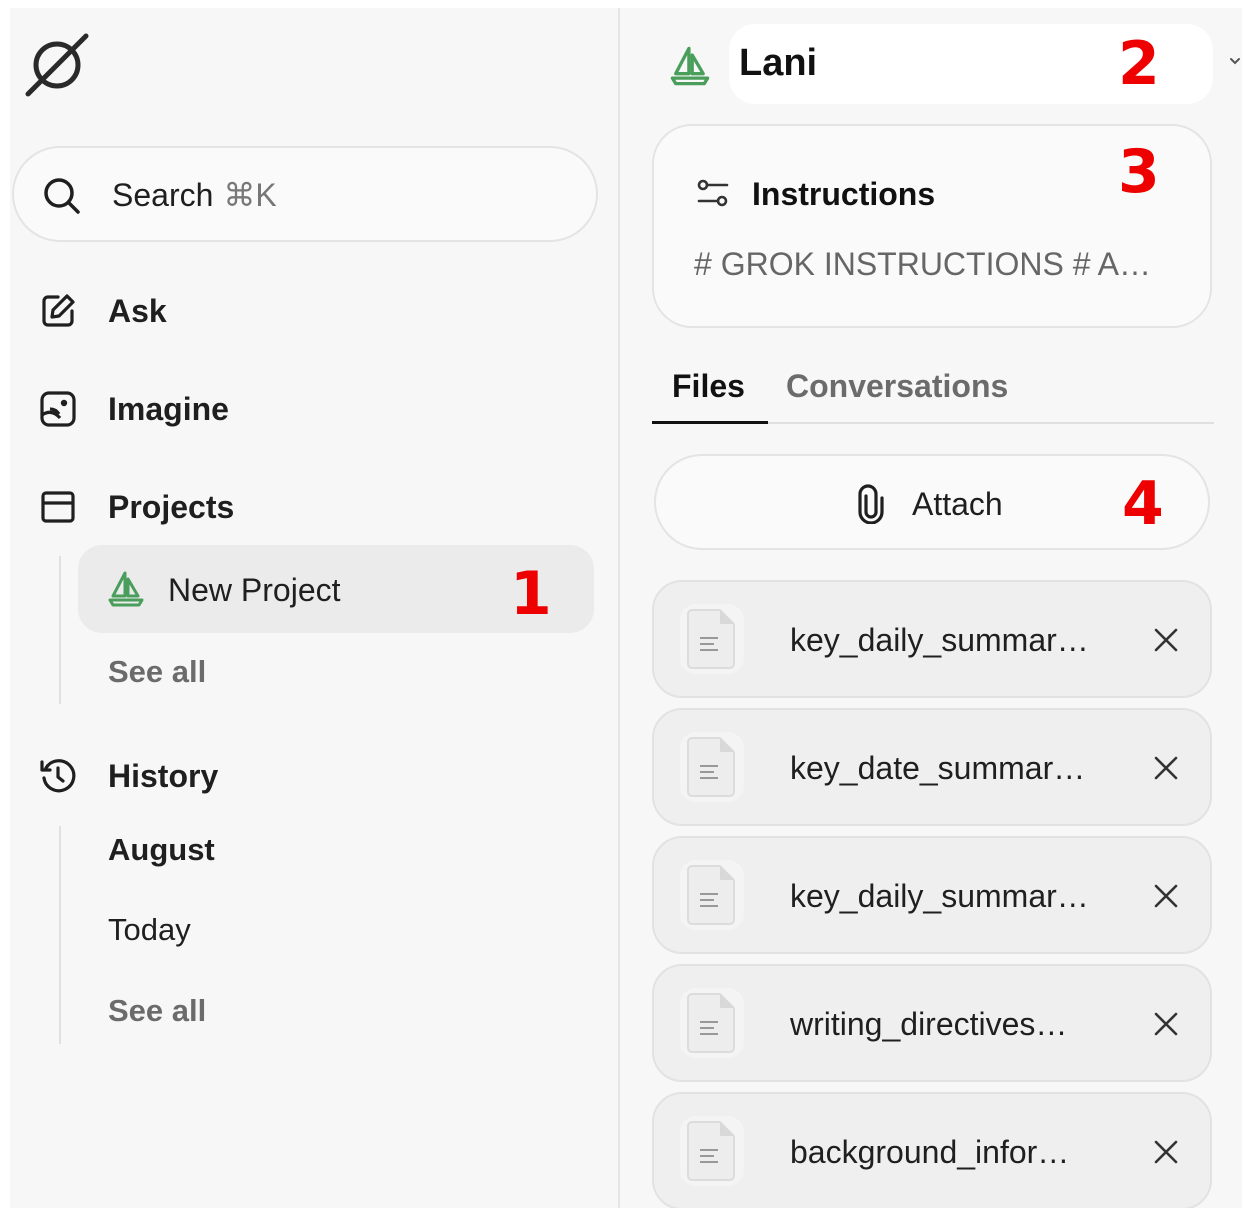 The image size is (1252, 1208). What do you see at coordinates (194, 195) in the screenshot?
I see `search-label: Search ⌘K` at bounding box center [194, 195].